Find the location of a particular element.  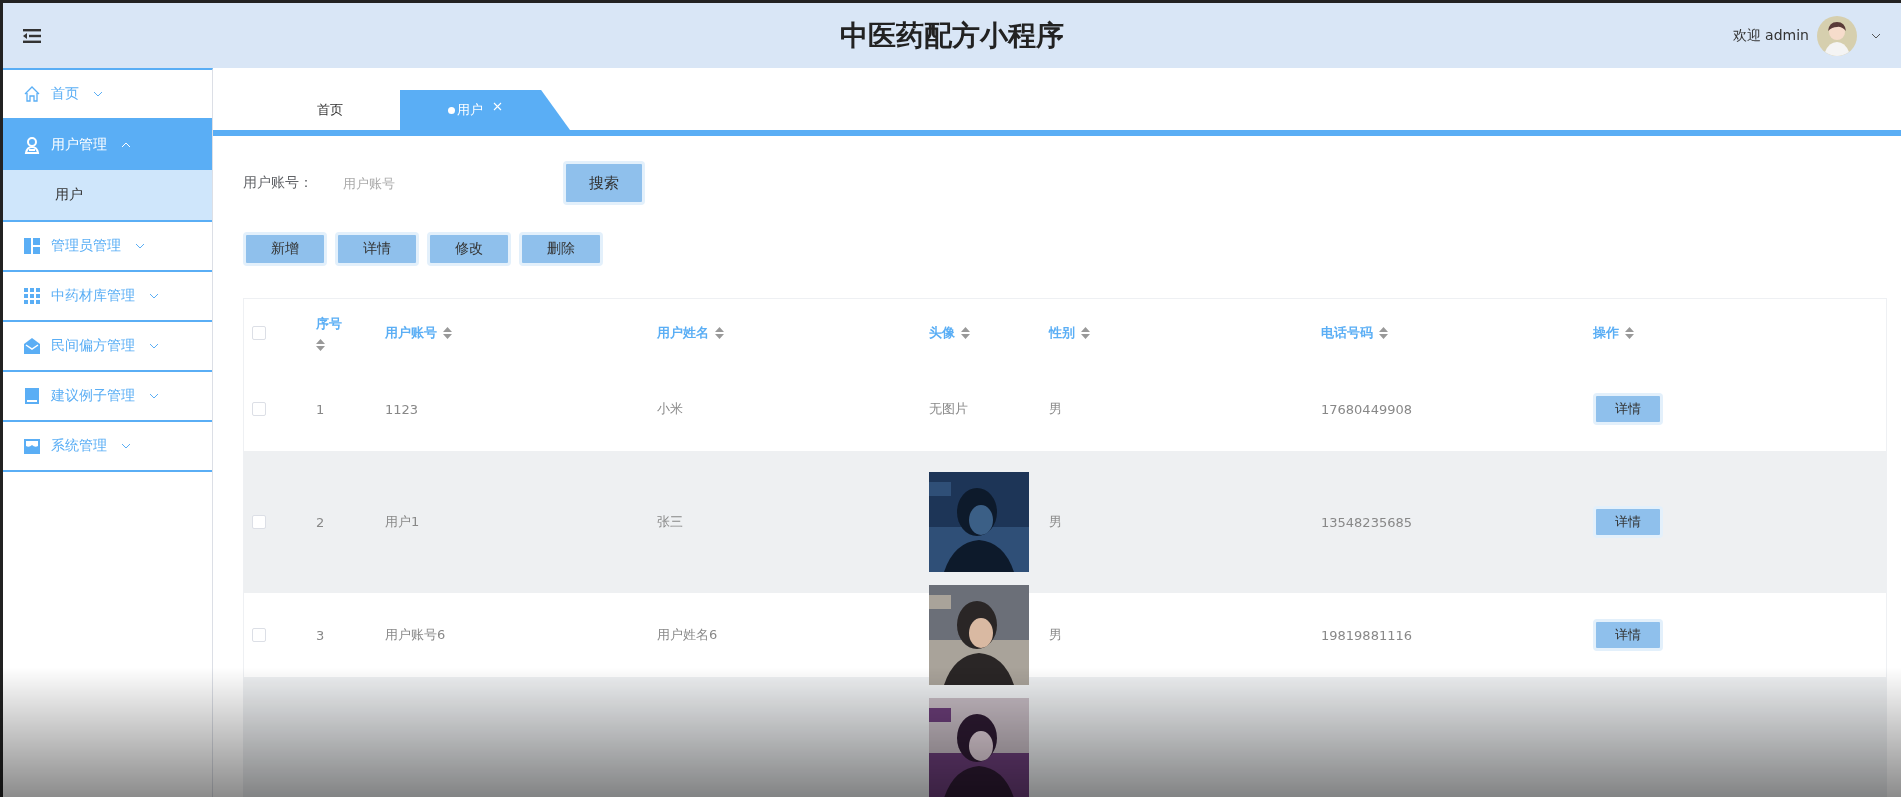

table-cell: 17680449908 is located at coordinates (1366, 409).